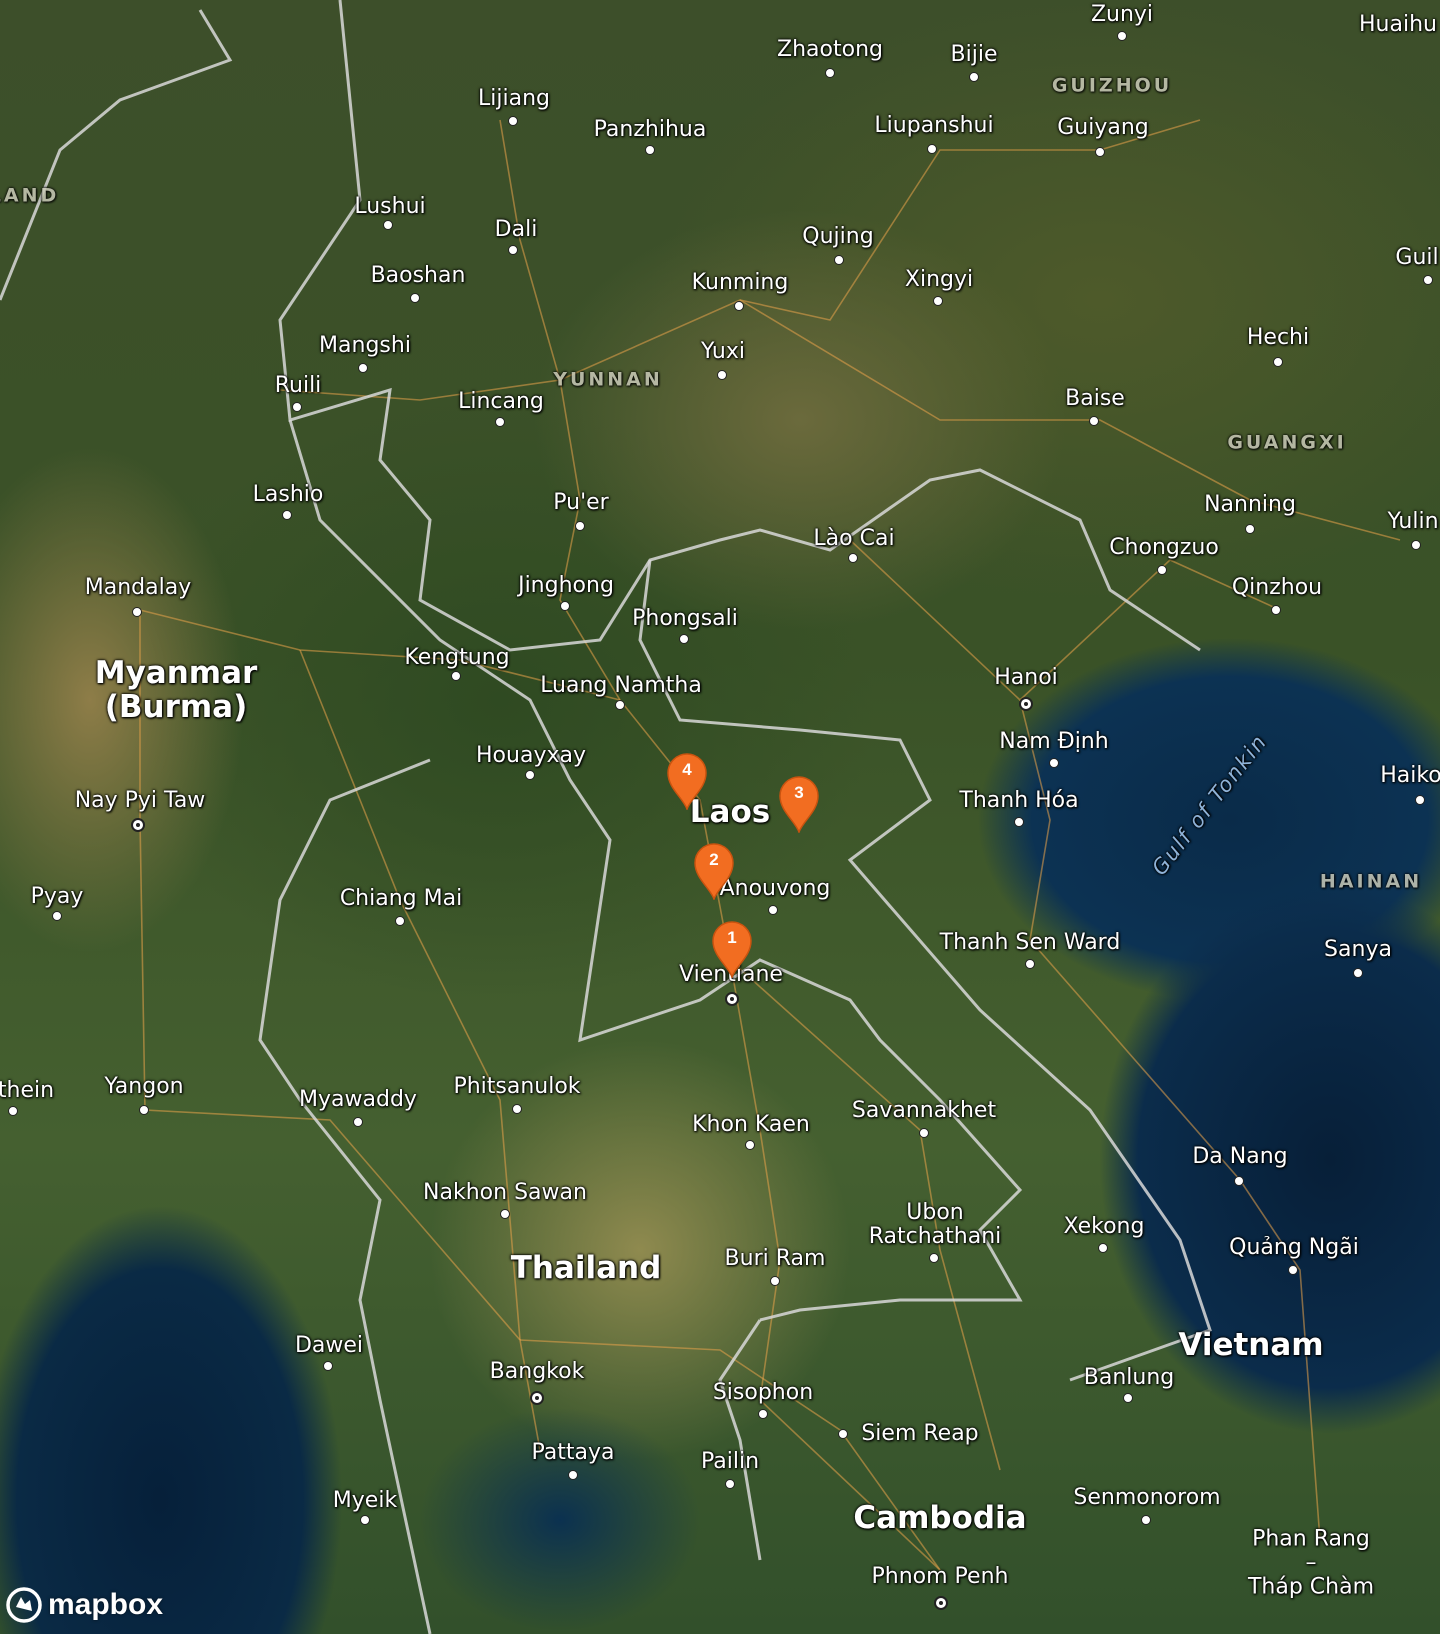 This screenshot has height=1634, width=1440. I want to click on city-label-banlung: Banlung, so click(1129, 1377).